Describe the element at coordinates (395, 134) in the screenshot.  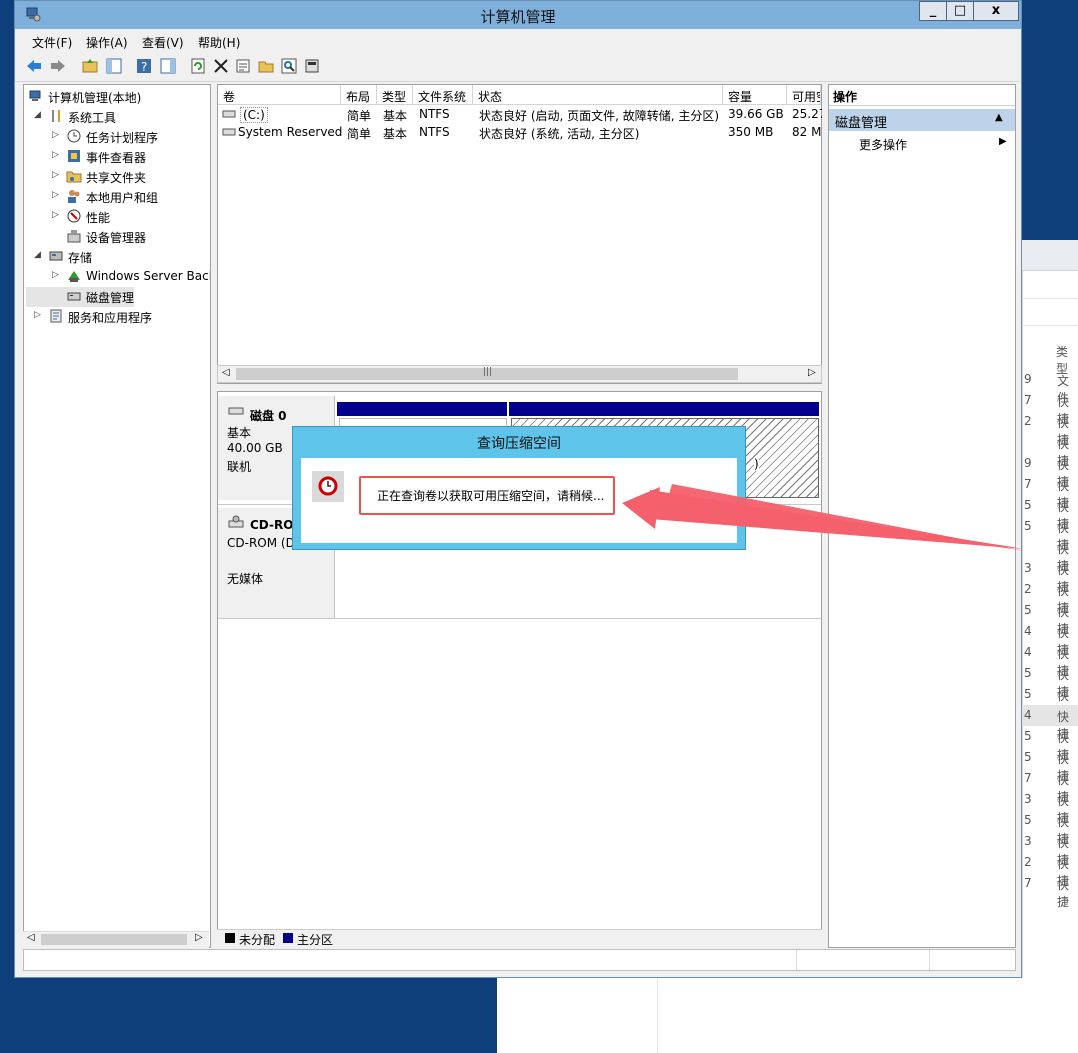
I see `volume-type: 基本` at that location.